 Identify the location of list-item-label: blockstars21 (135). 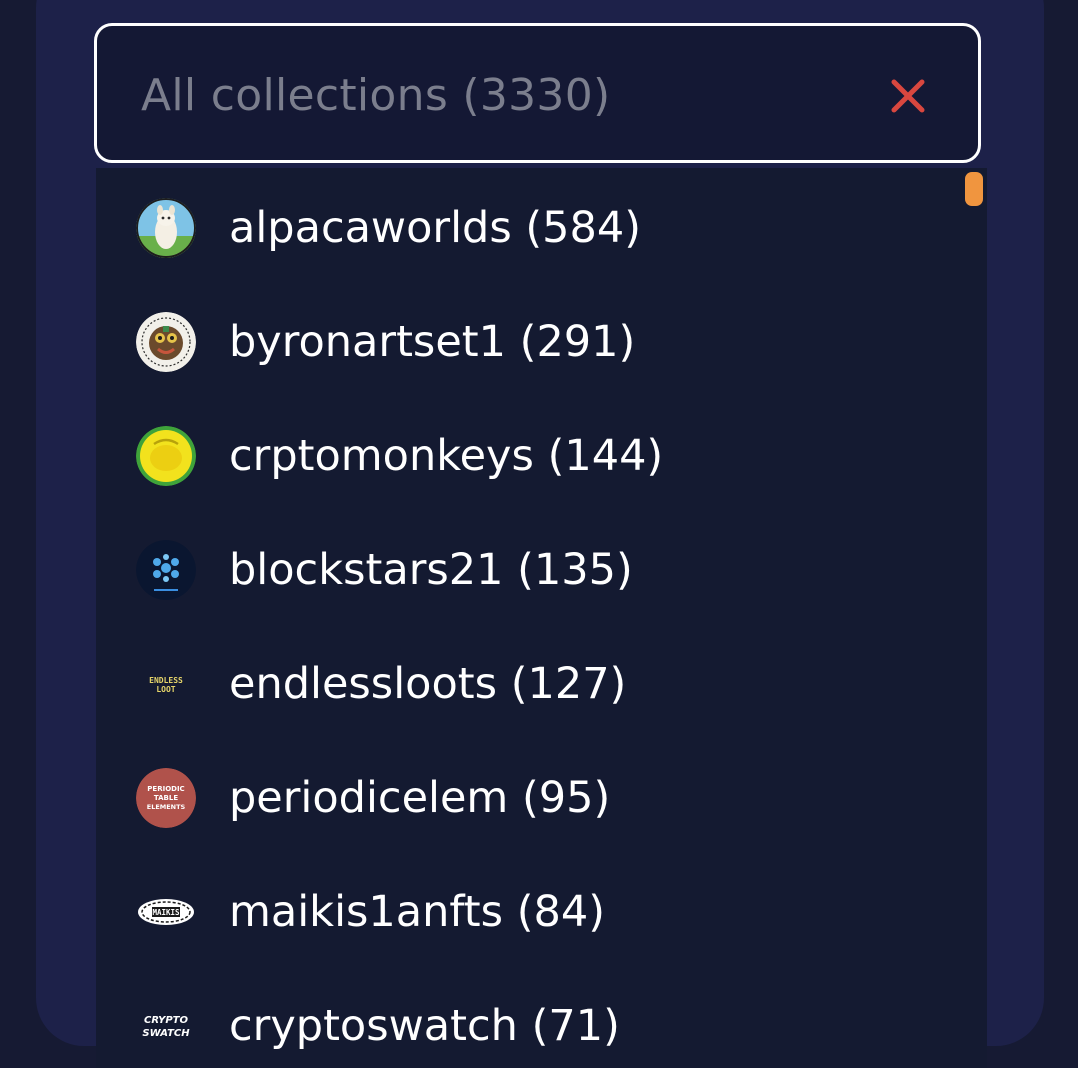
(431, 570).